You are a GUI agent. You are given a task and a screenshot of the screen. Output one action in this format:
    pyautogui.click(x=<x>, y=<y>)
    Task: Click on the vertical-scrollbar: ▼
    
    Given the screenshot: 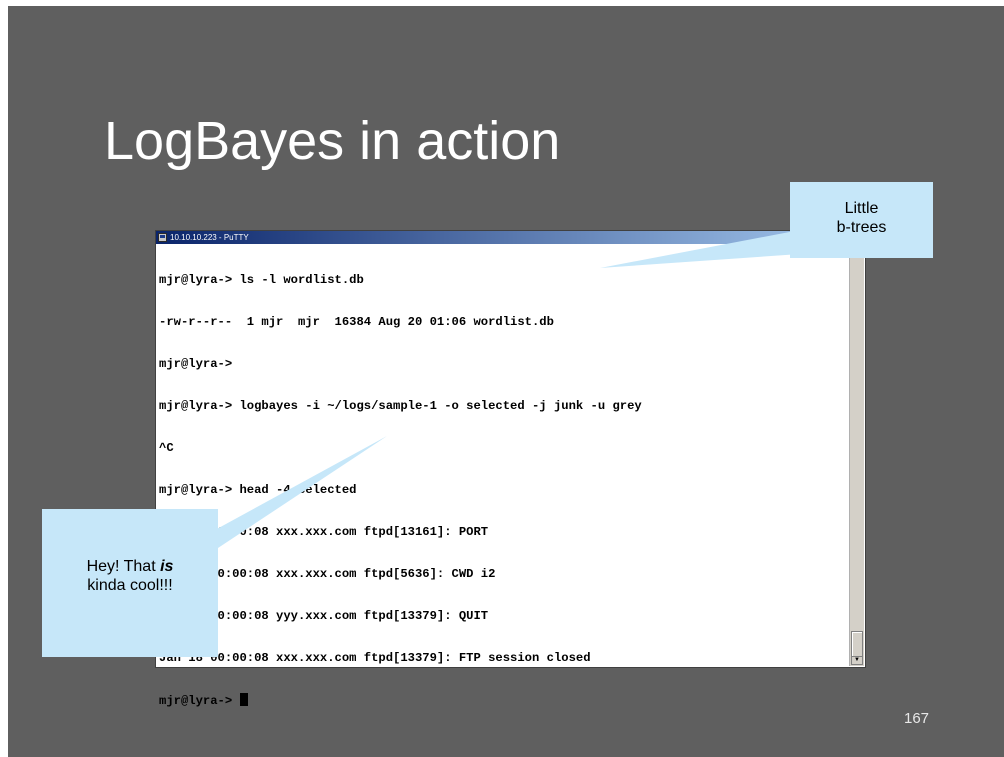 What is the action you would take?
    pyautogui.click(x=856, y=455)
    